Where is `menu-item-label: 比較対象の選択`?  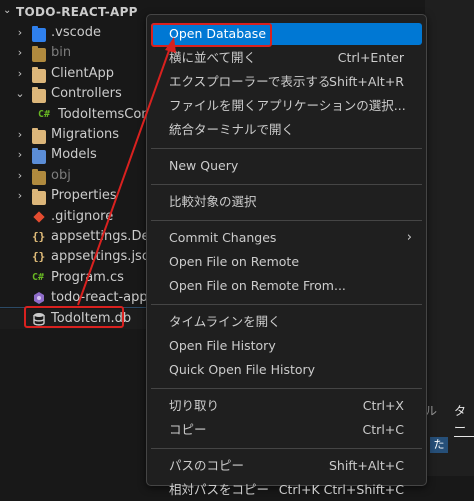 menu-item-label: 比較対象の選択 is located at coordinates (213, 201).